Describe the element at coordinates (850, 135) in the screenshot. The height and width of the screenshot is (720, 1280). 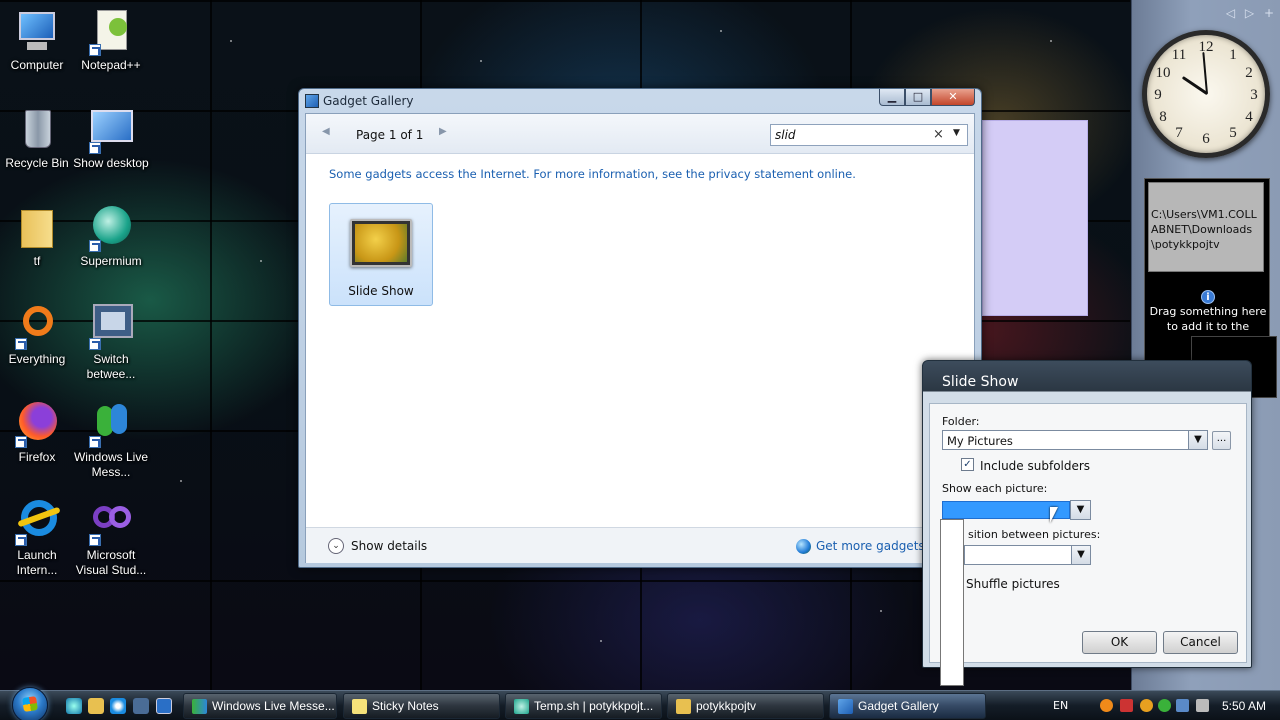
I see `search-input` at that location.